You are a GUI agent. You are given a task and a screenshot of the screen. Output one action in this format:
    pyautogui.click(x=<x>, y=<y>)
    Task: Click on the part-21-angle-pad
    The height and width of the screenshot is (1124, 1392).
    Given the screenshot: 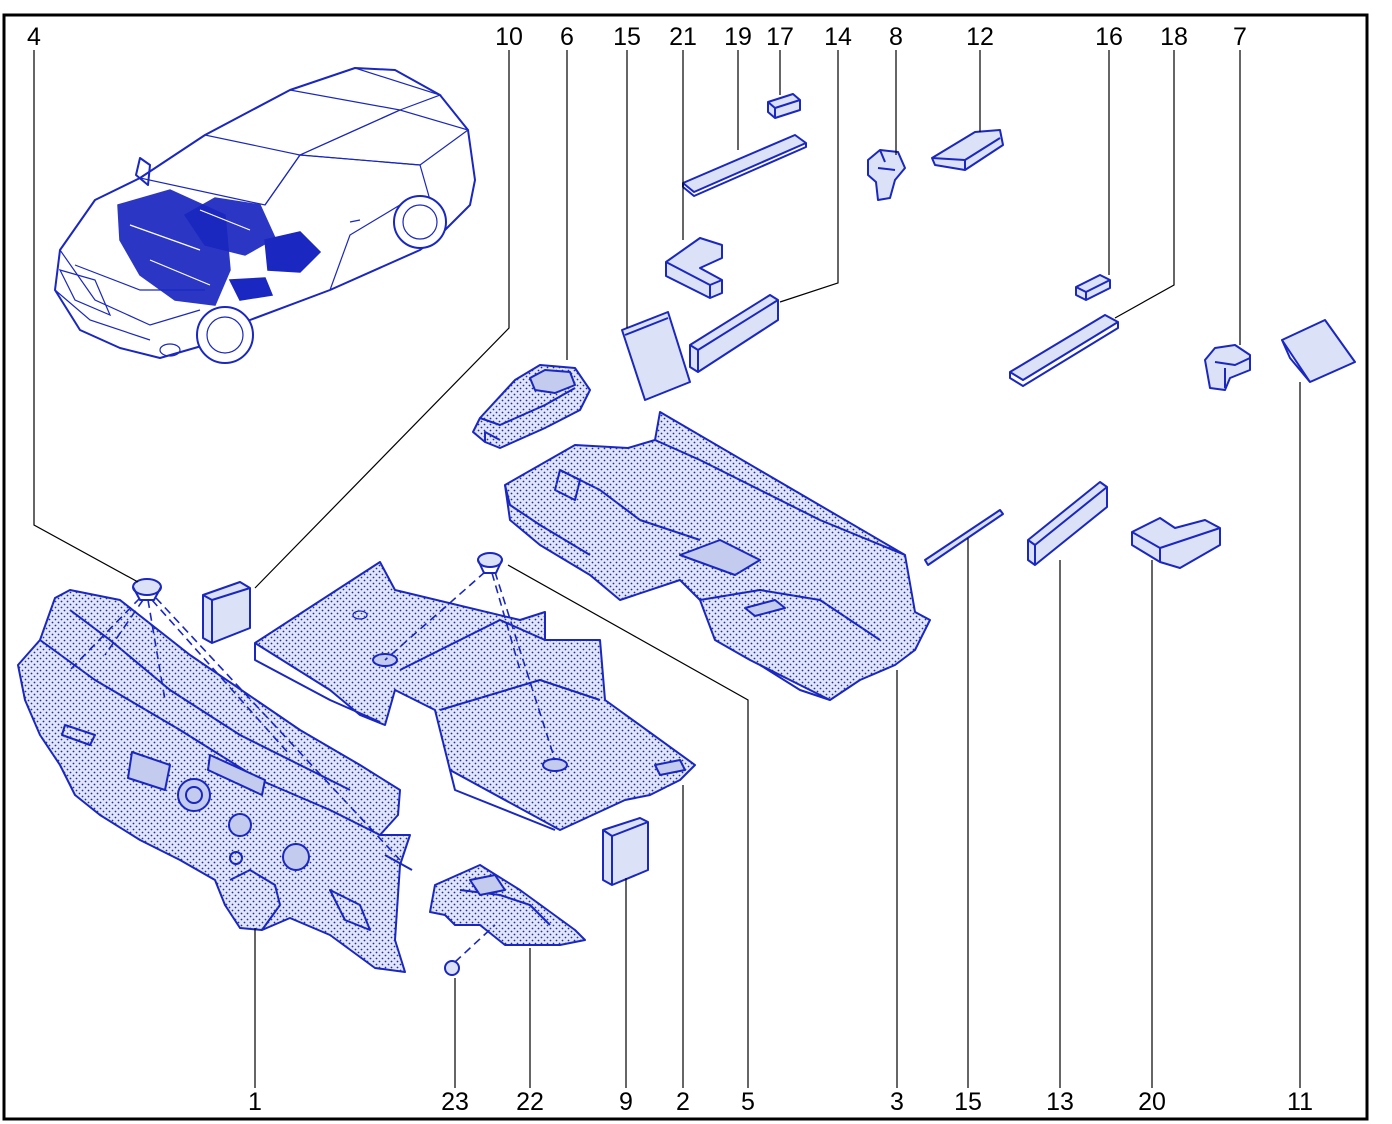 What is the action you would take?
    pyautogui.click(x=694, y=268)
    